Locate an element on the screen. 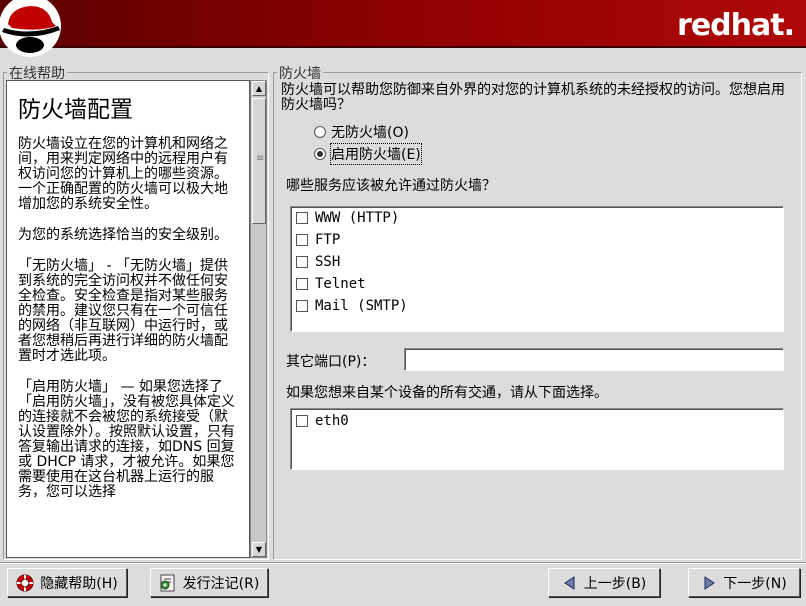 The width and height of the screenshot is (806, 606). scrollbar-grip-icon: ≡ is located at coordinates (260, 158).